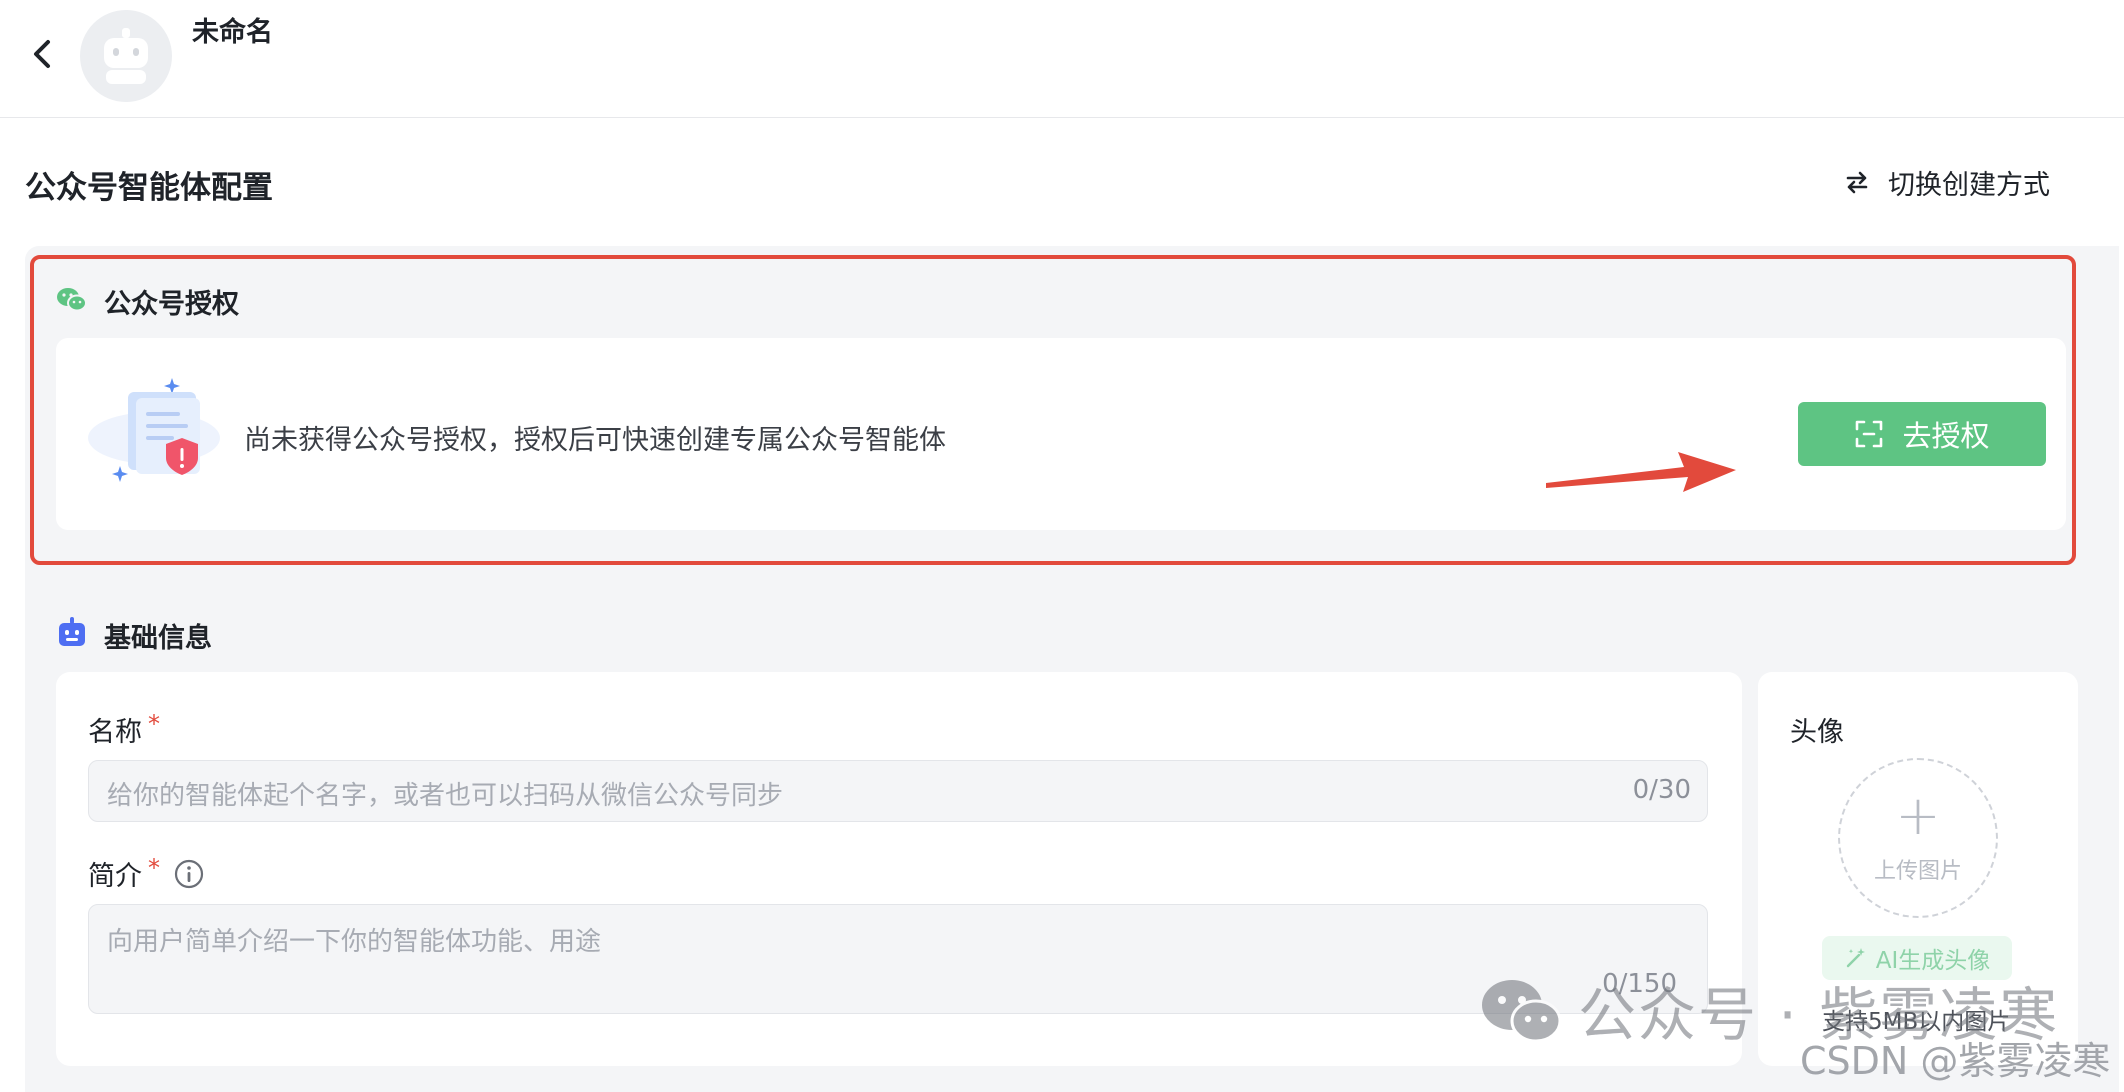 Image resolution: width=2124 pixels, height=1092 pixels. I want to click on chevron-left-icon, so click(42, 54).